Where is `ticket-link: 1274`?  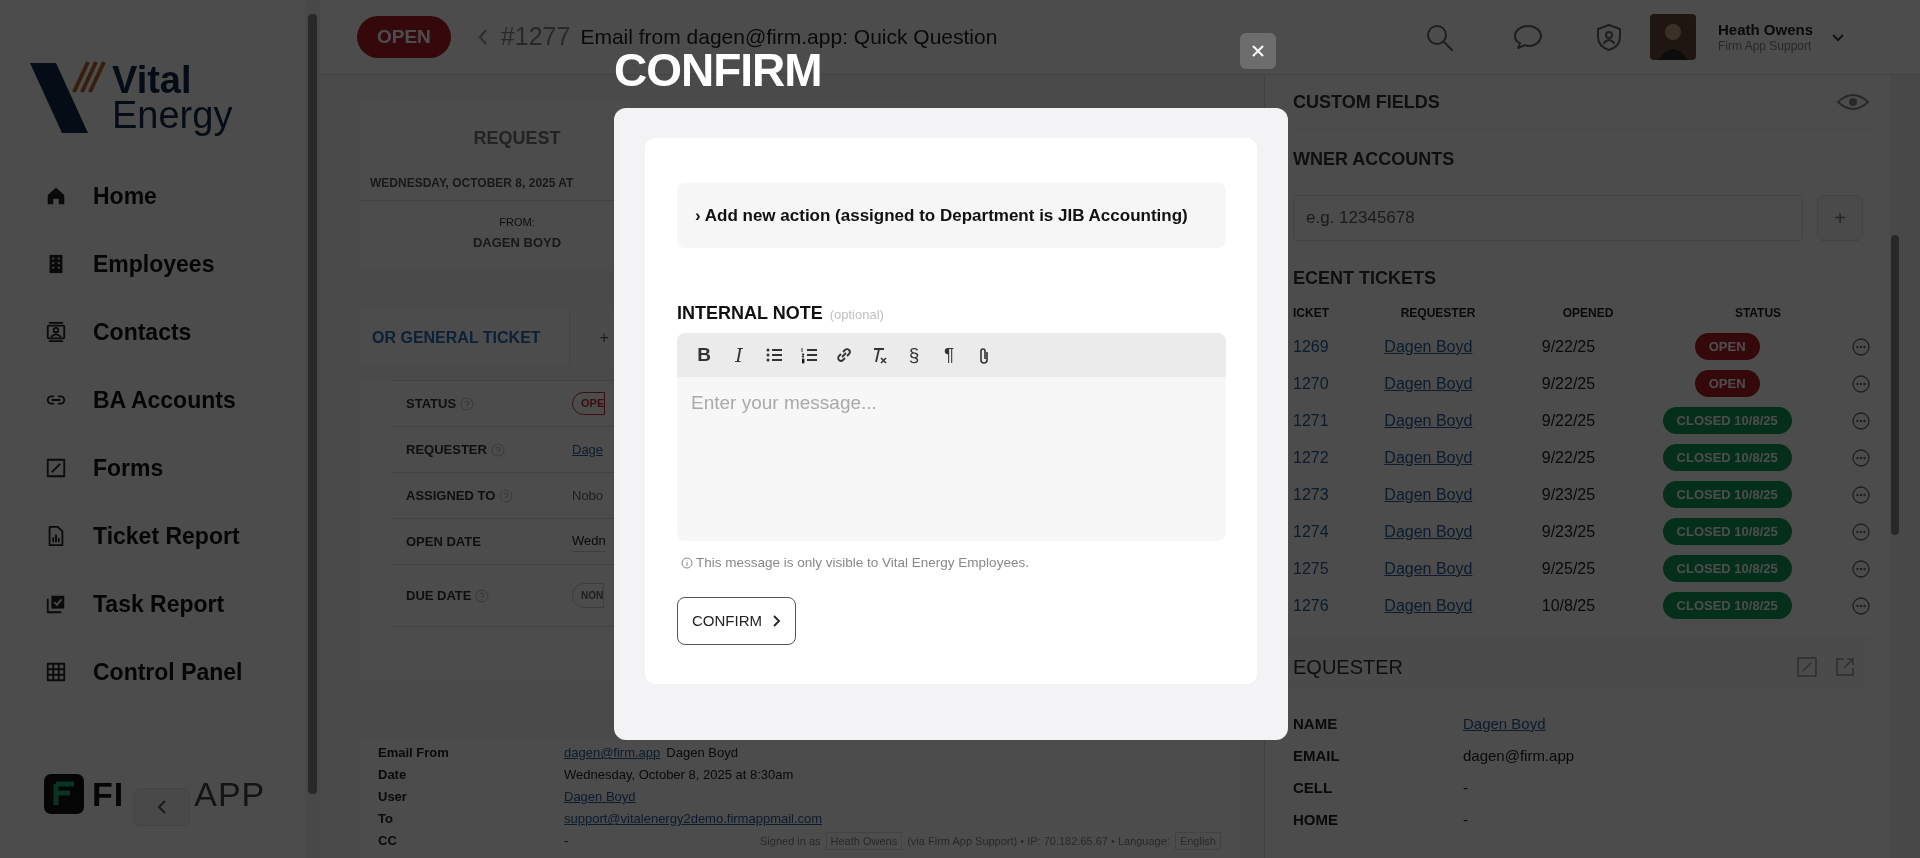 ticket-link: 1274 is located at coordinates (1311, 531).